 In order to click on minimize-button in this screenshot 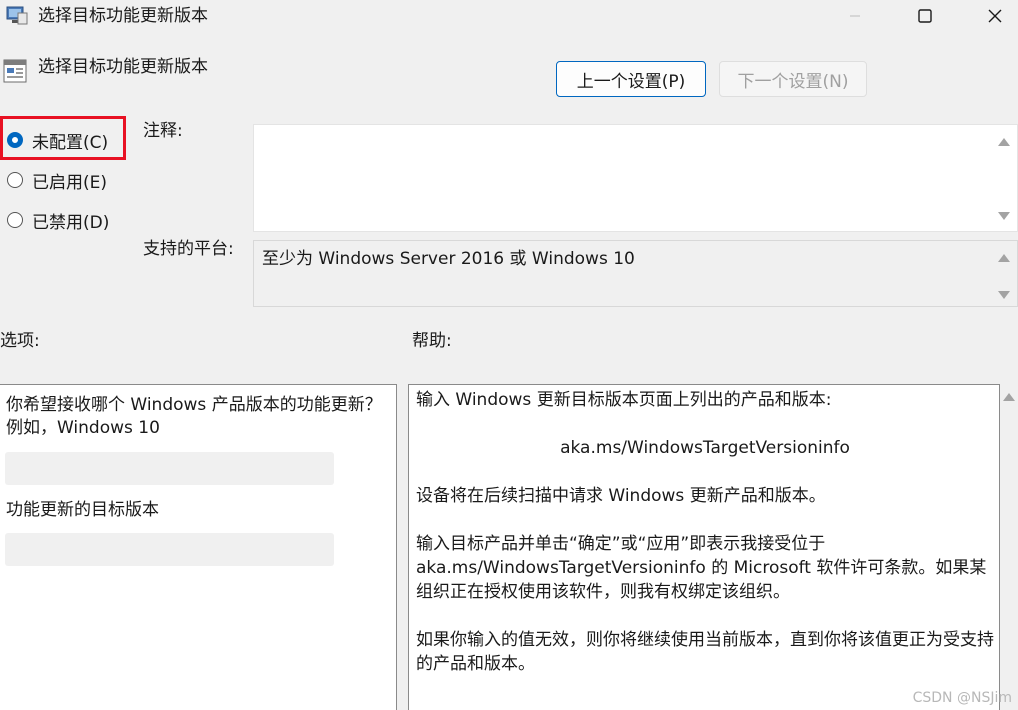, I will do `click(855, 16)`.